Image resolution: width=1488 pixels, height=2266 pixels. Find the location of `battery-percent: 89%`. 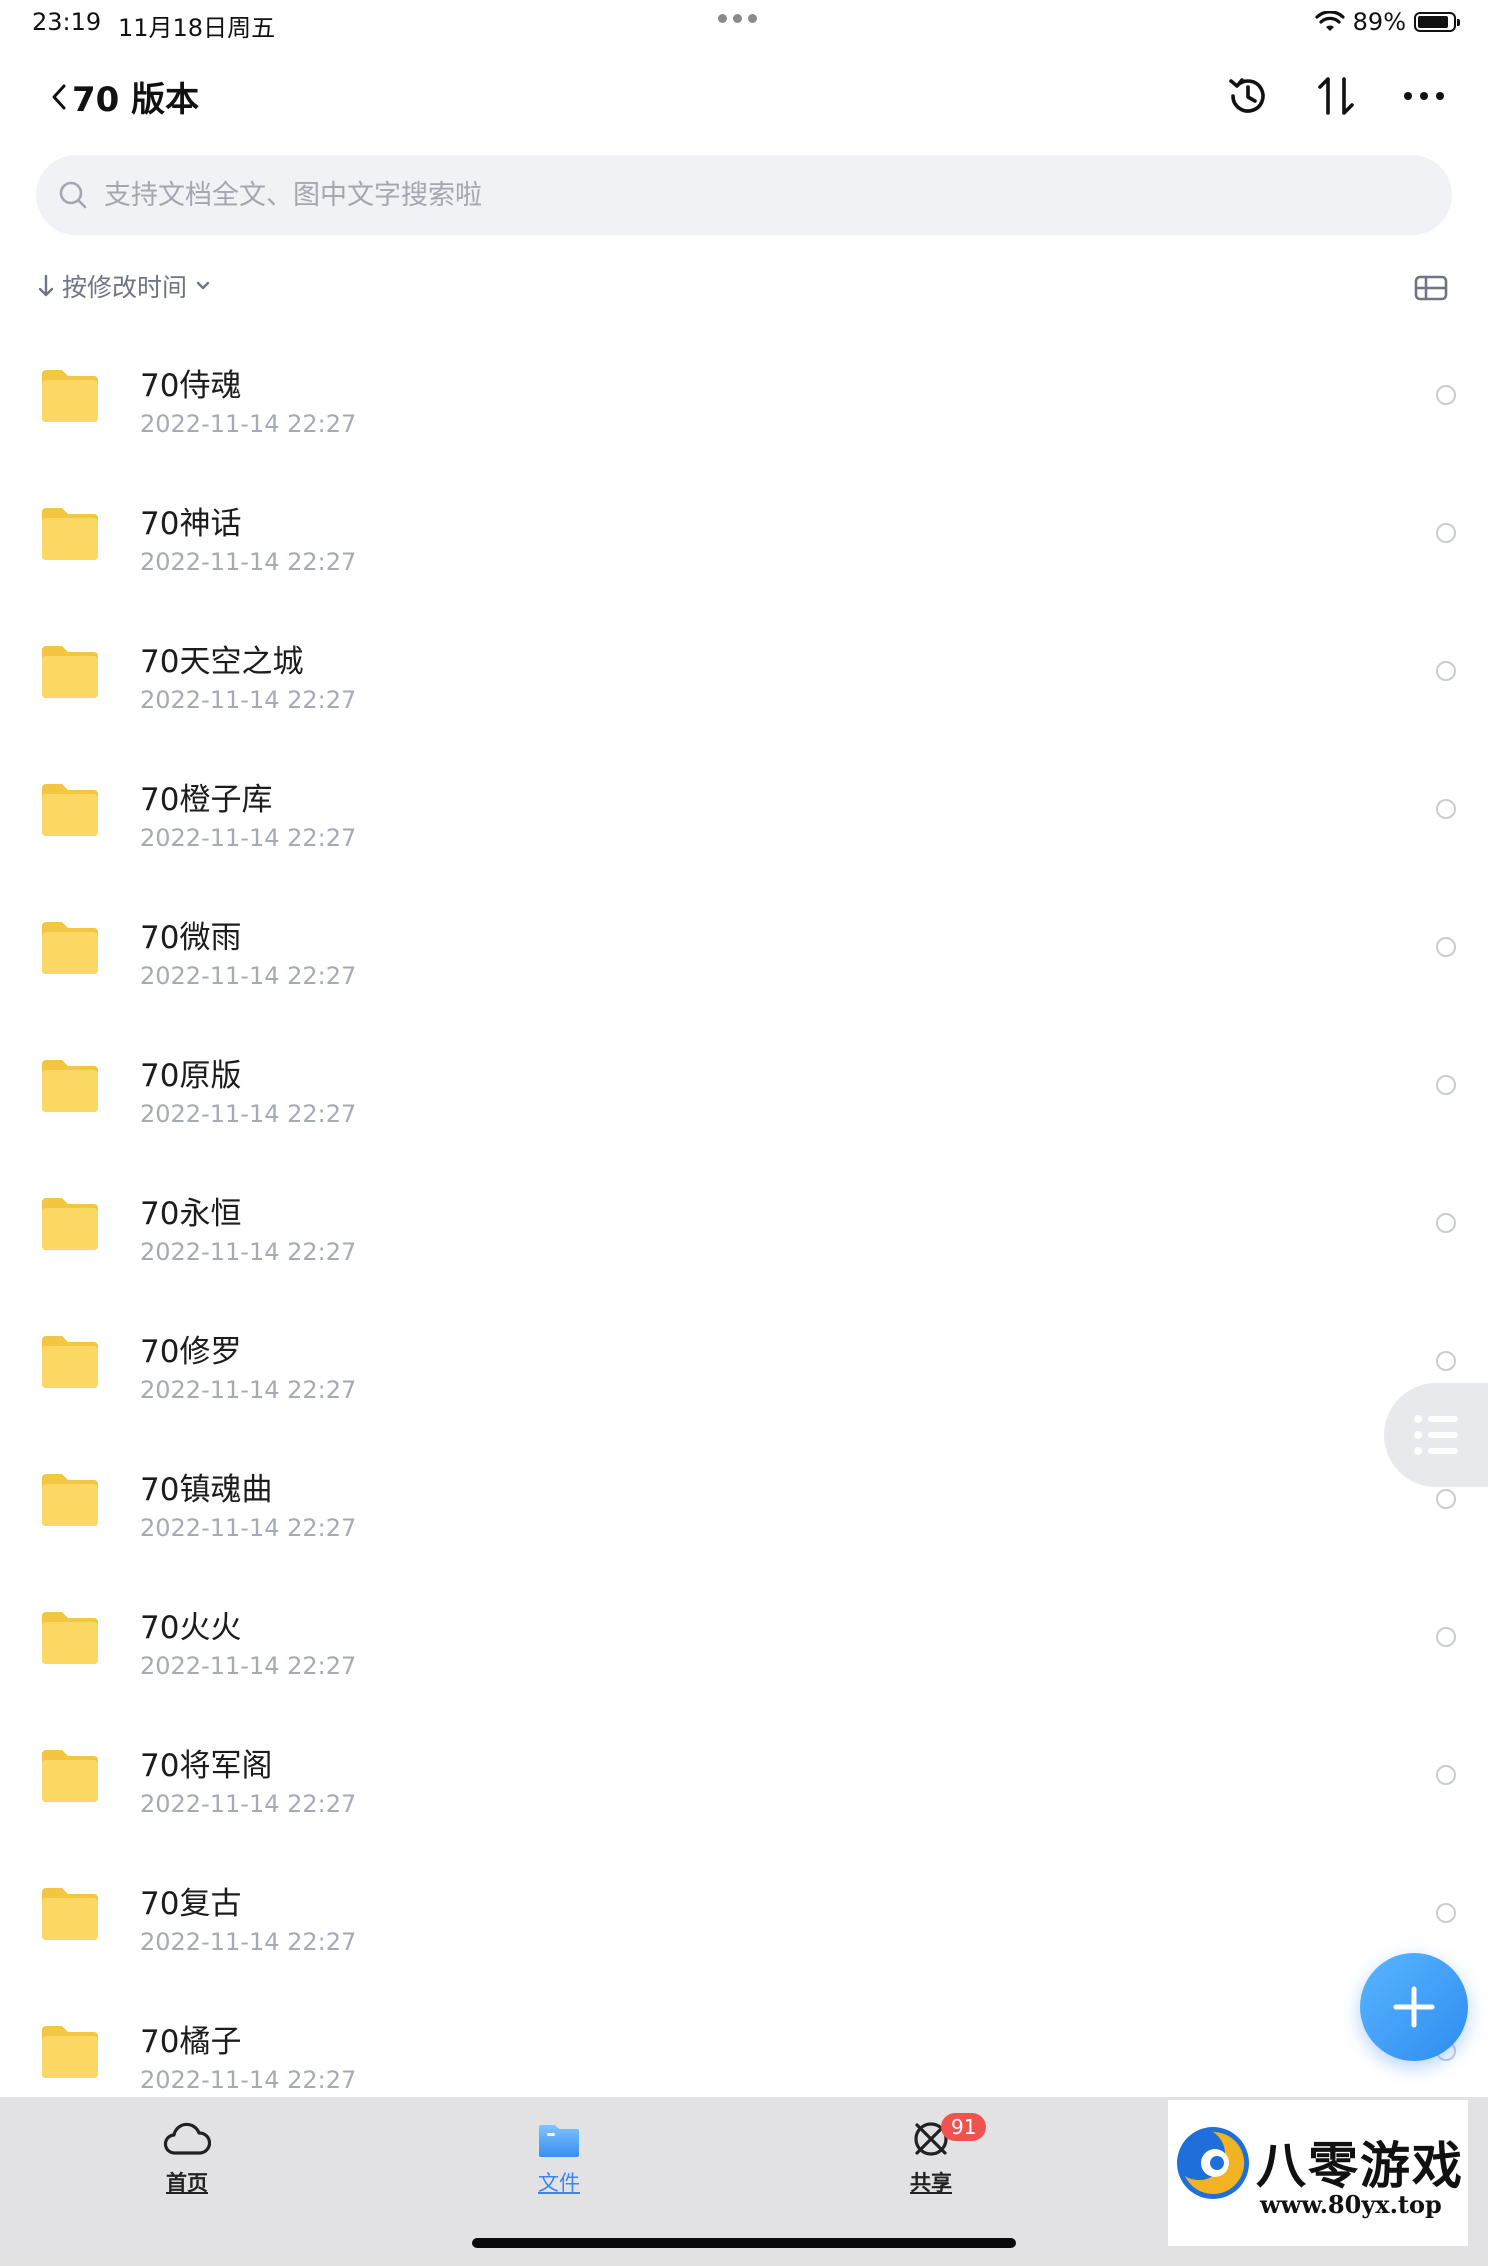

battery-percent: 89% is located at coordinates (1379, 22).